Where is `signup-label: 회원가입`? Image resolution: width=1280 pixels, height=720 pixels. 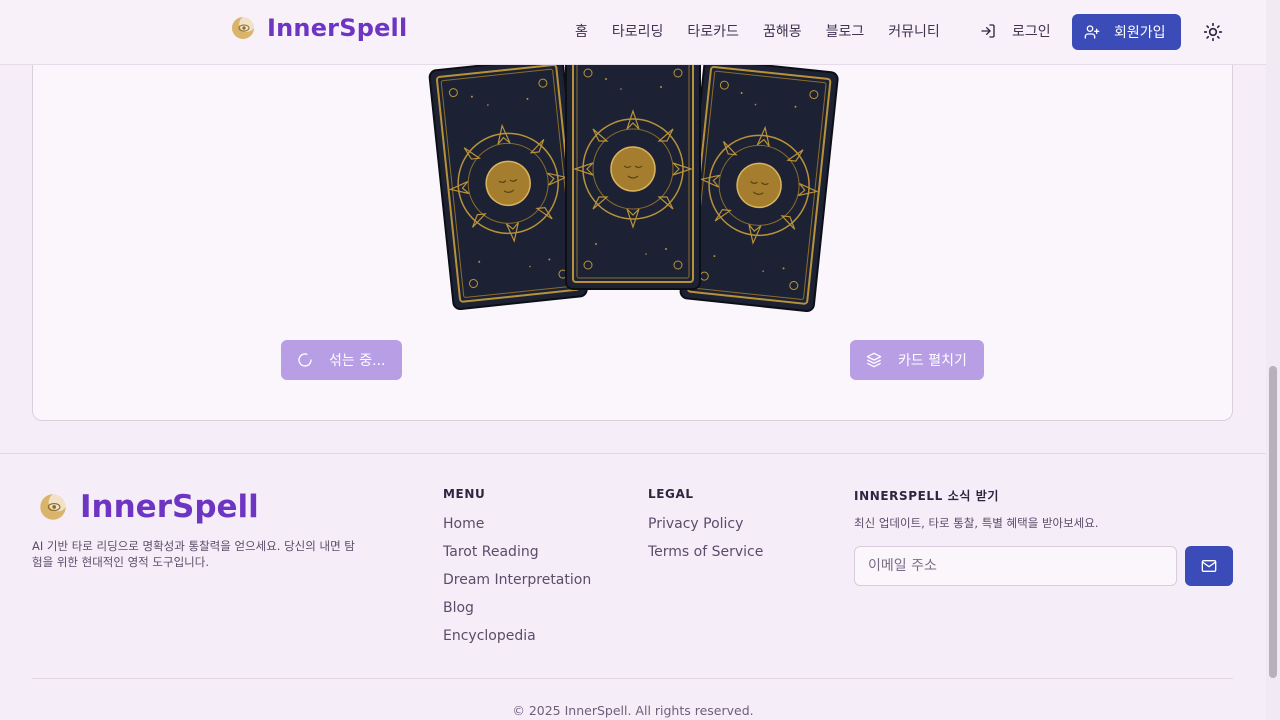
signup-label: 회원가입 is located at coordinates (1140, 33).